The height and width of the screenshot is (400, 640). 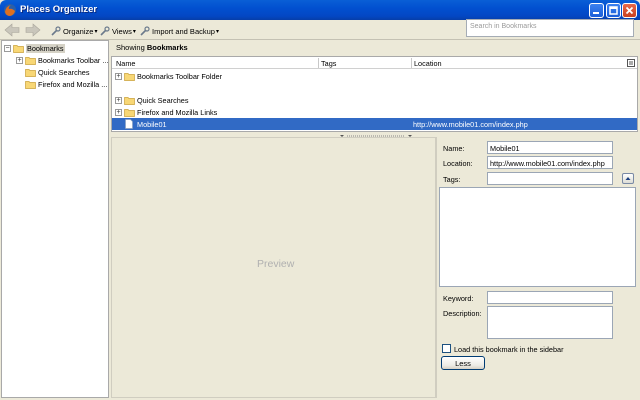 What do you see at coordinates (463, 363) in the screenshot?
I see `less-button: Less` at bounding box center [463, 363].